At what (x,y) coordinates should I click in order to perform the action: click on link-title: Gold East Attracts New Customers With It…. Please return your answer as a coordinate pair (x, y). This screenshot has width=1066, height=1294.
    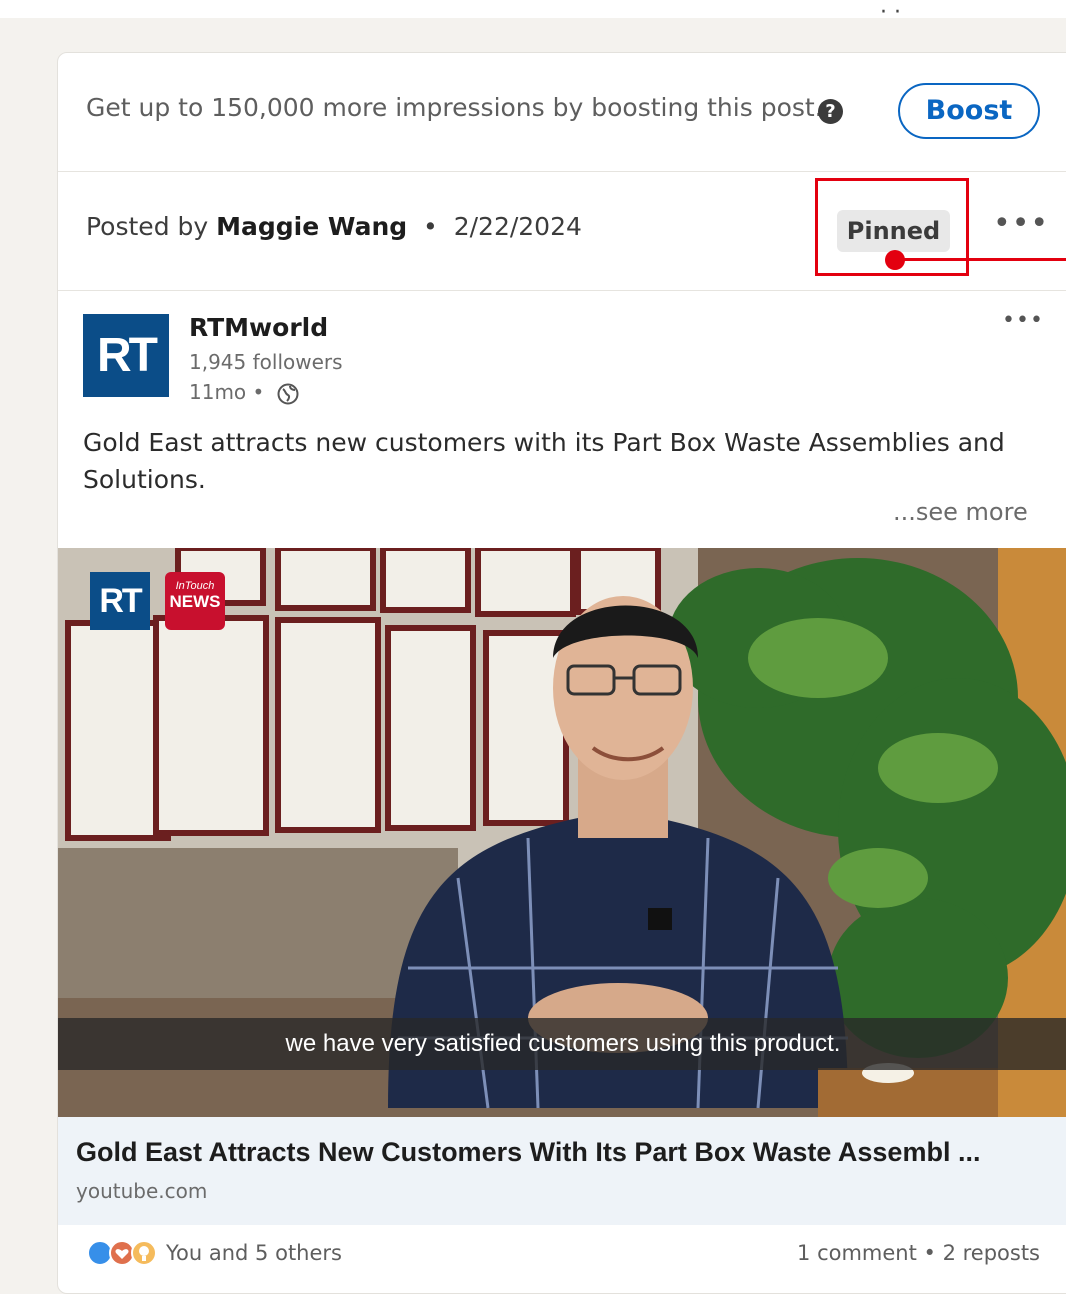
    Looking at the image, I should click on (566, 1152).